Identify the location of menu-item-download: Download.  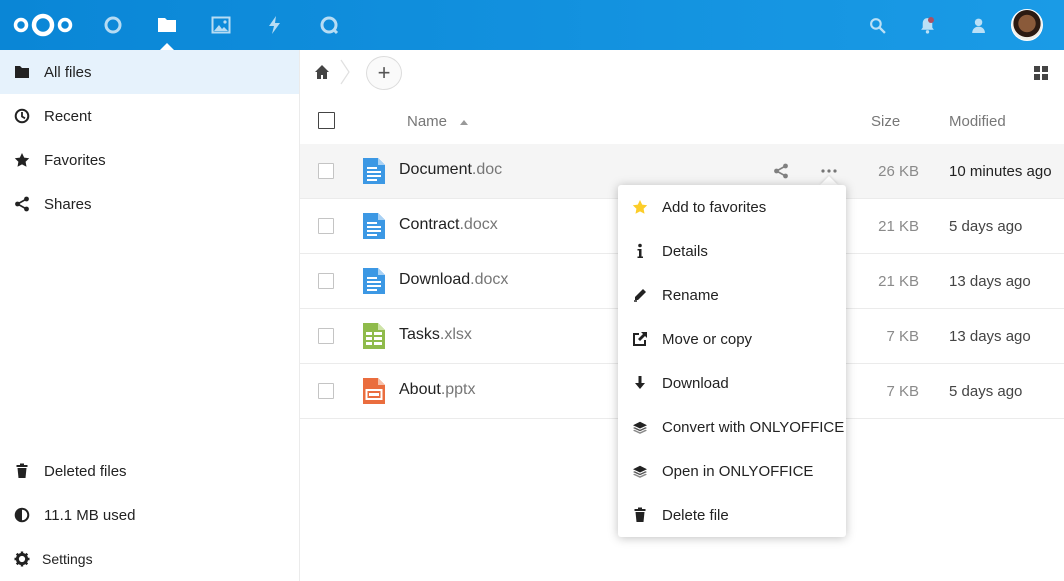
(732, 383).